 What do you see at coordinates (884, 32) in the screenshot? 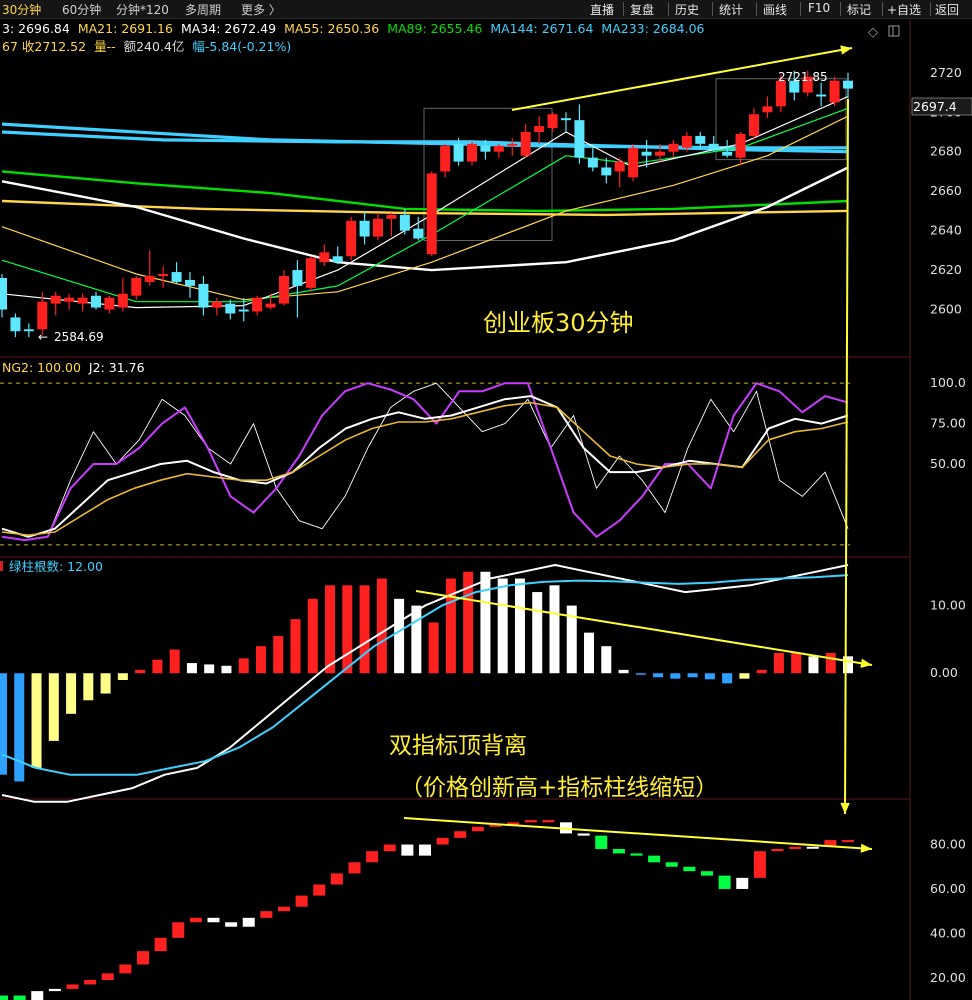
I see `panel-icons: ◇` at bounding box center [884, 32].